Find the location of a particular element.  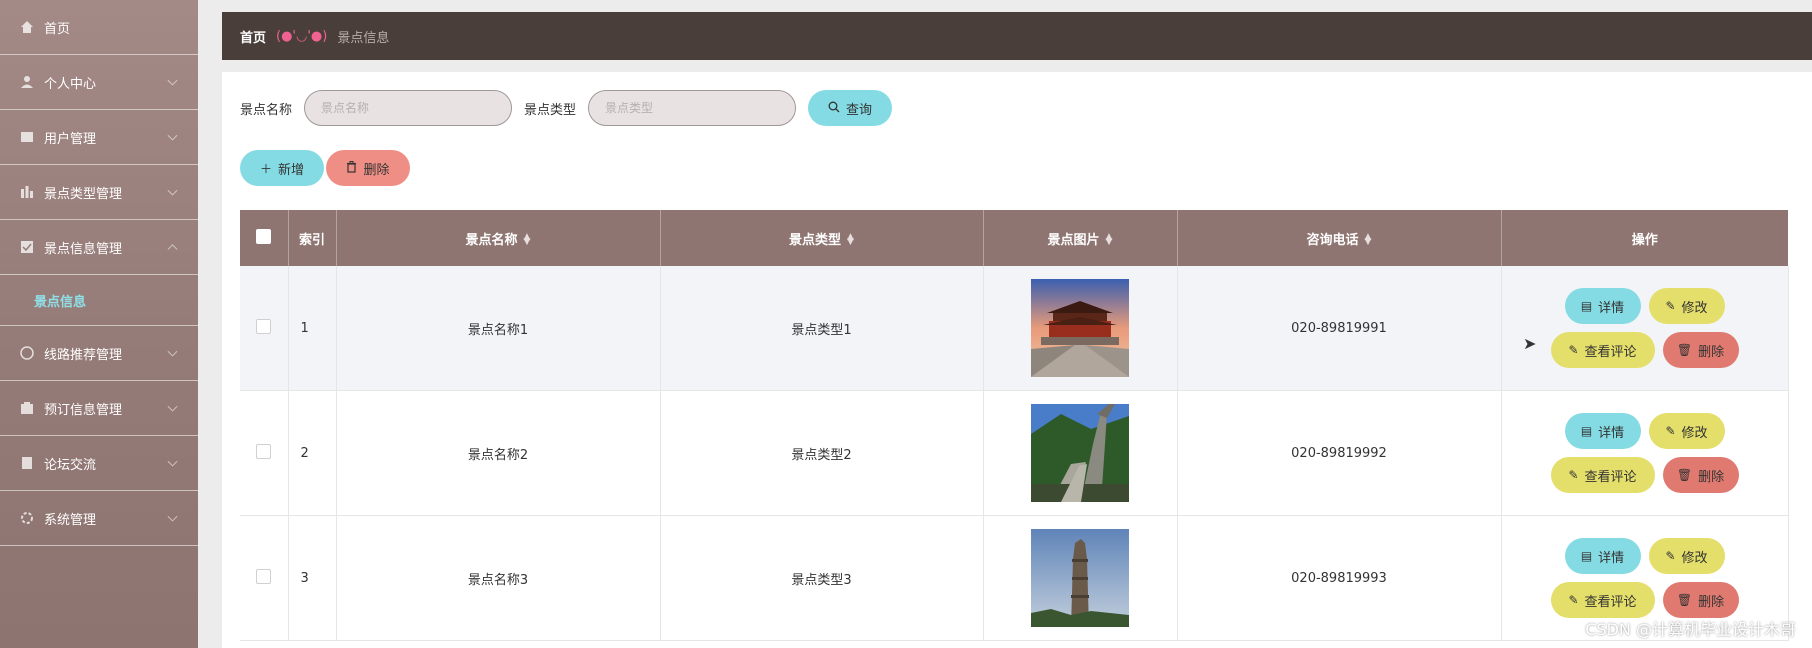

sidebar-item-label: 景点类型管理 is located at coordinates (83, 194).